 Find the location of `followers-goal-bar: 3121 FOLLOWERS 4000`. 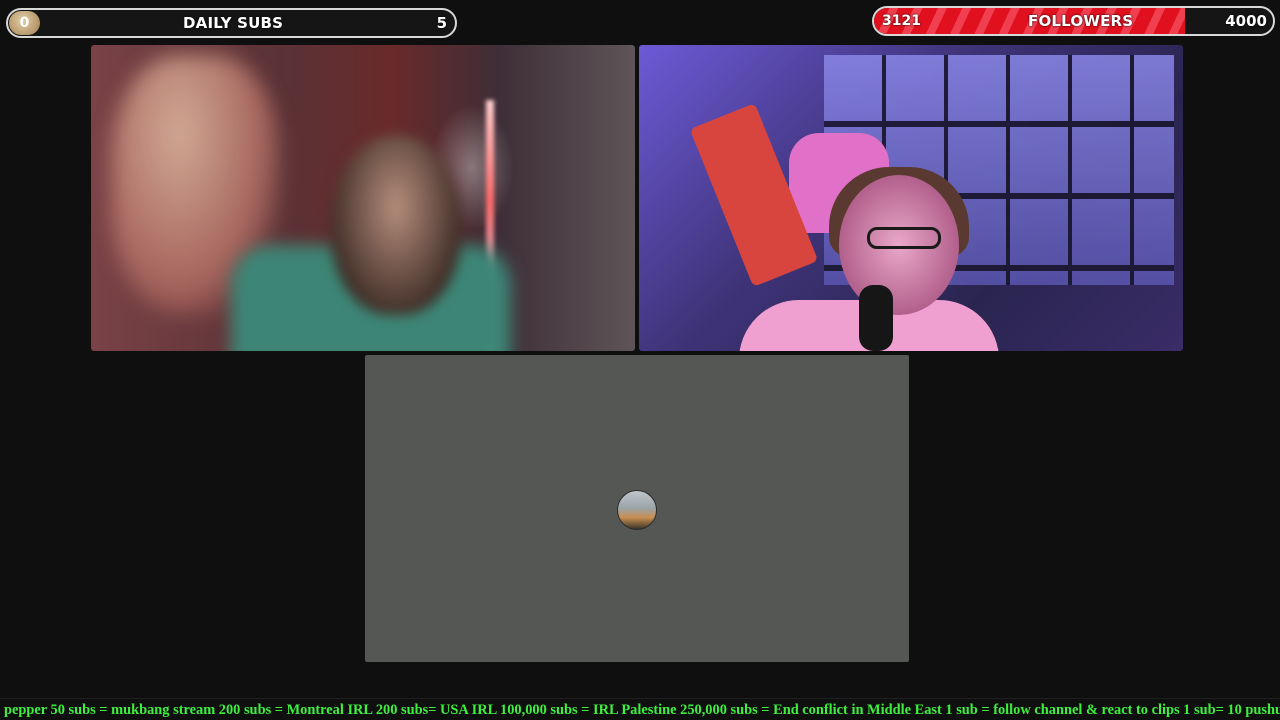

followers-goal-bar: 3121 FOLLOWERS 4000 is located at coordinates (1073, 21).